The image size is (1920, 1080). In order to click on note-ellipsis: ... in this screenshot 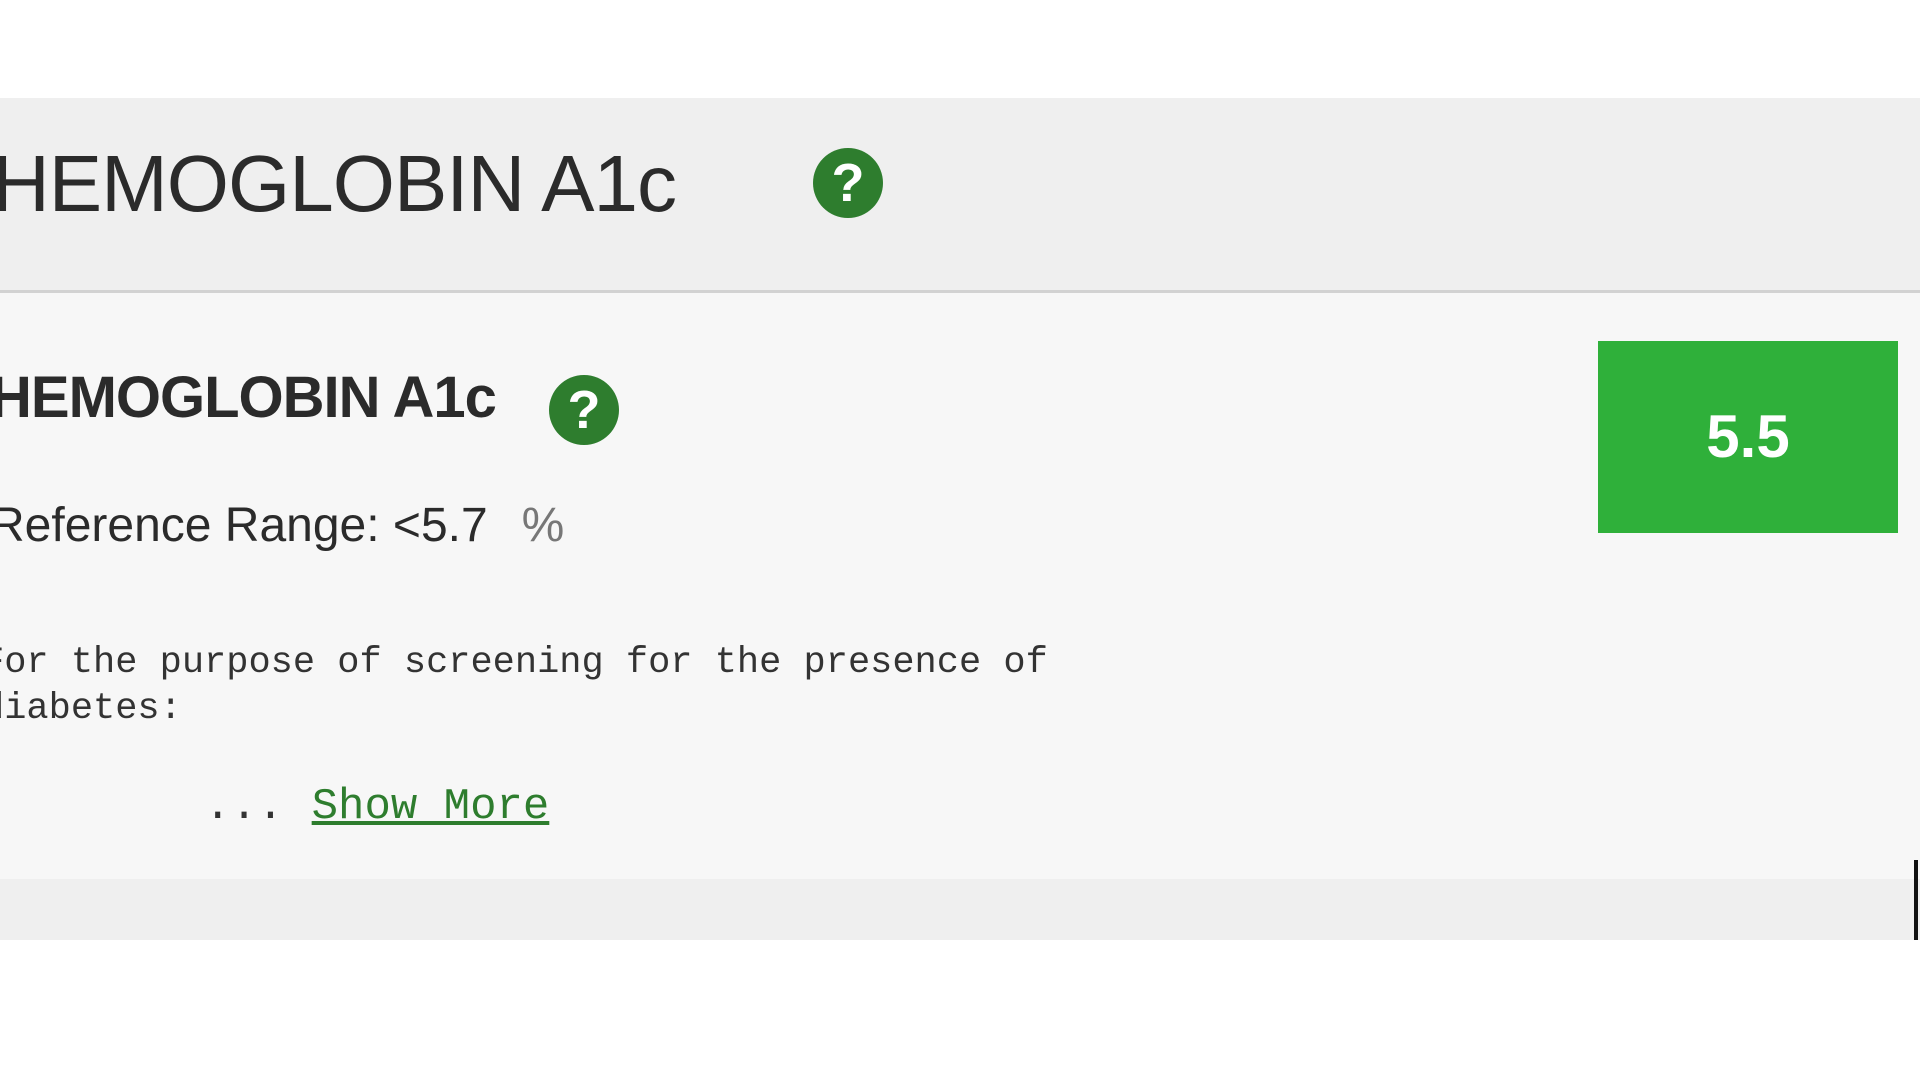, I will do `click(244, 807)`.